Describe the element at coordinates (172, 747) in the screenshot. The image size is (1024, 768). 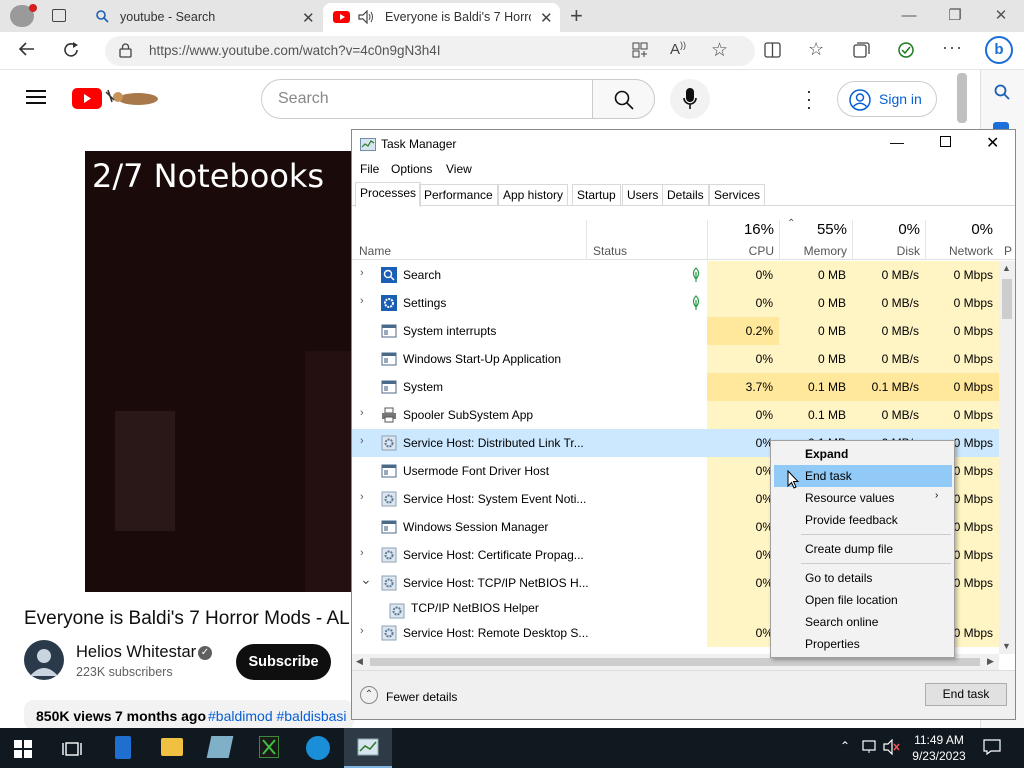
I see `file-explorer-icon` at that location.